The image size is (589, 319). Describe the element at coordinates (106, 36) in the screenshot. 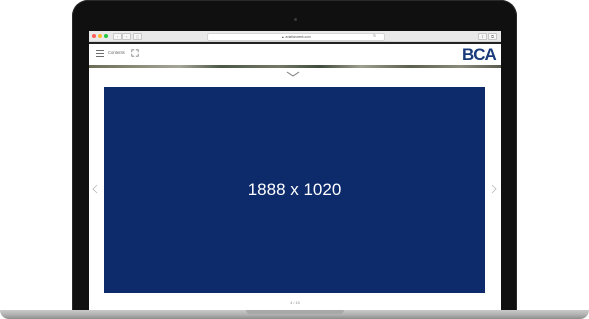

I see `maximize-window-icon` at that location.